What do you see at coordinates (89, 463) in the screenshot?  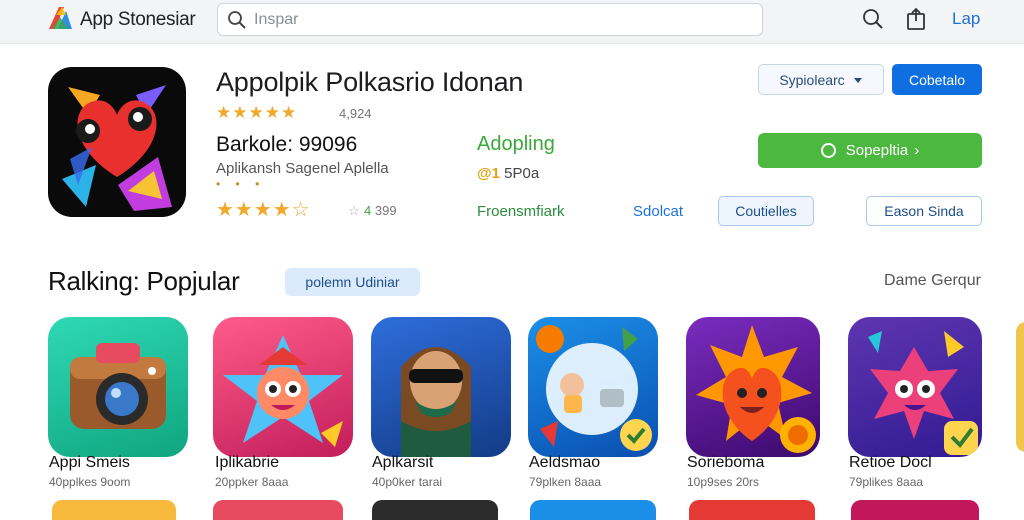 I see `app-card-name: Appi Smeis` at bounding box center [89, 463].